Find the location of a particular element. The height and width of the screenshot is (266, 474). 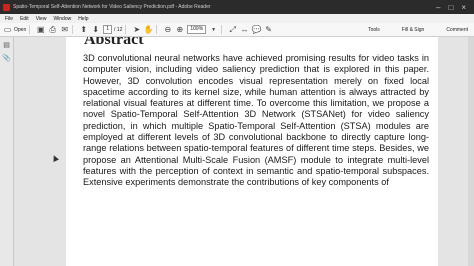

attachments-icon: 📎 is located at coordinates (6, 58).